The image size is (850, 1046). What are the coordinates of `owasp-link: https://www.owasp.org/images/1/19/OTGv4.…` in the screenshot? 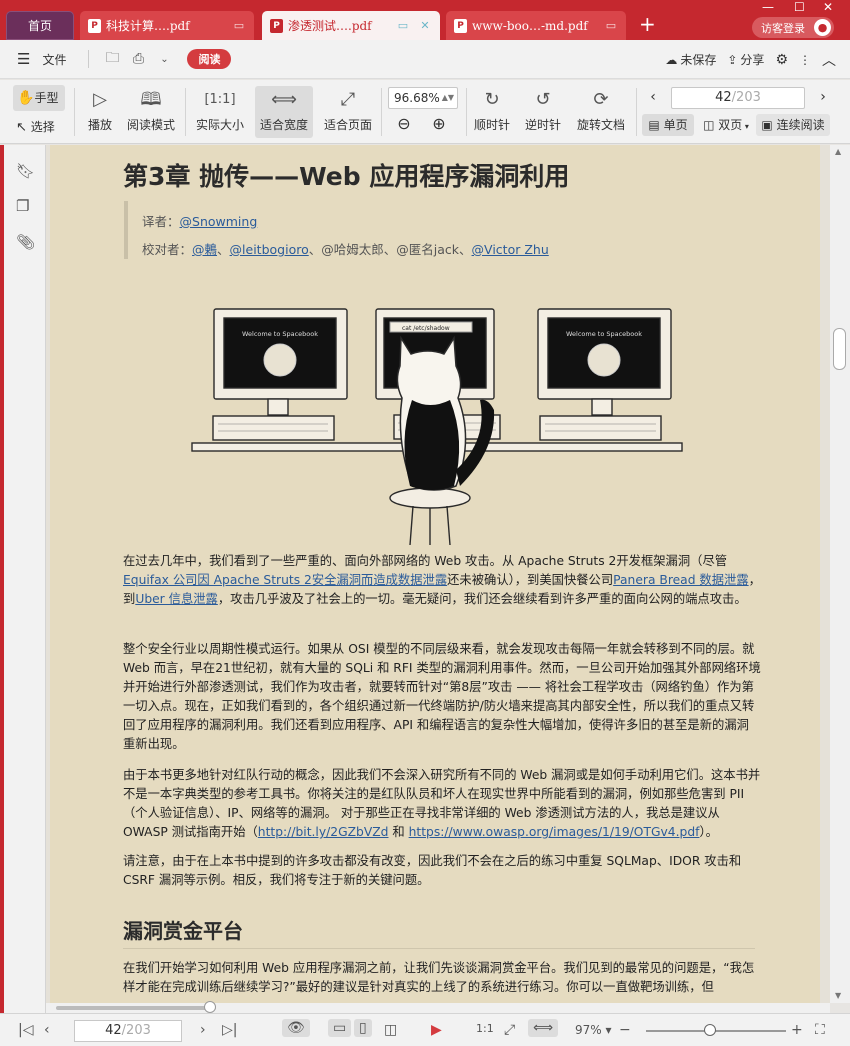 It's located at (554, 832).